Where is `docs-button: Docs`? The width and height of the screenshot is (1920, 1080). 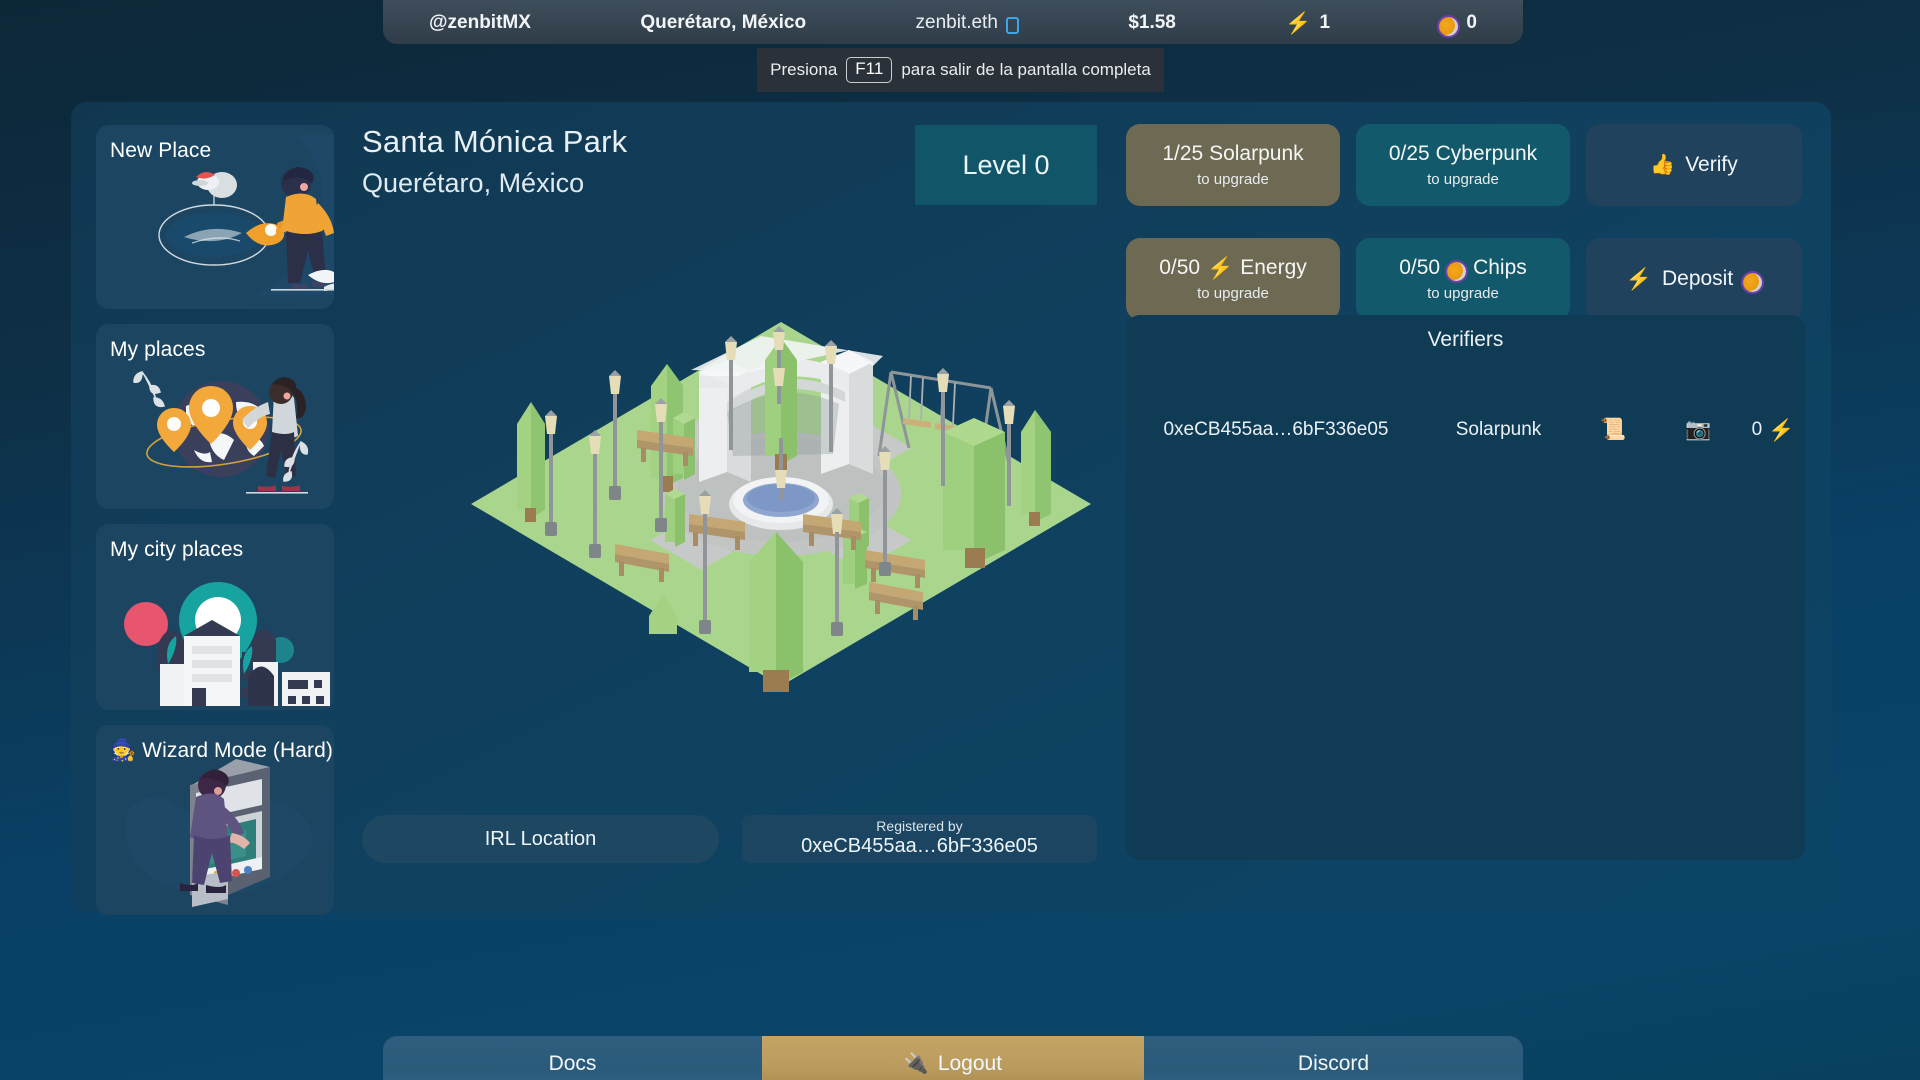 docs-button: Docs is located at coordinates (572, 1058).